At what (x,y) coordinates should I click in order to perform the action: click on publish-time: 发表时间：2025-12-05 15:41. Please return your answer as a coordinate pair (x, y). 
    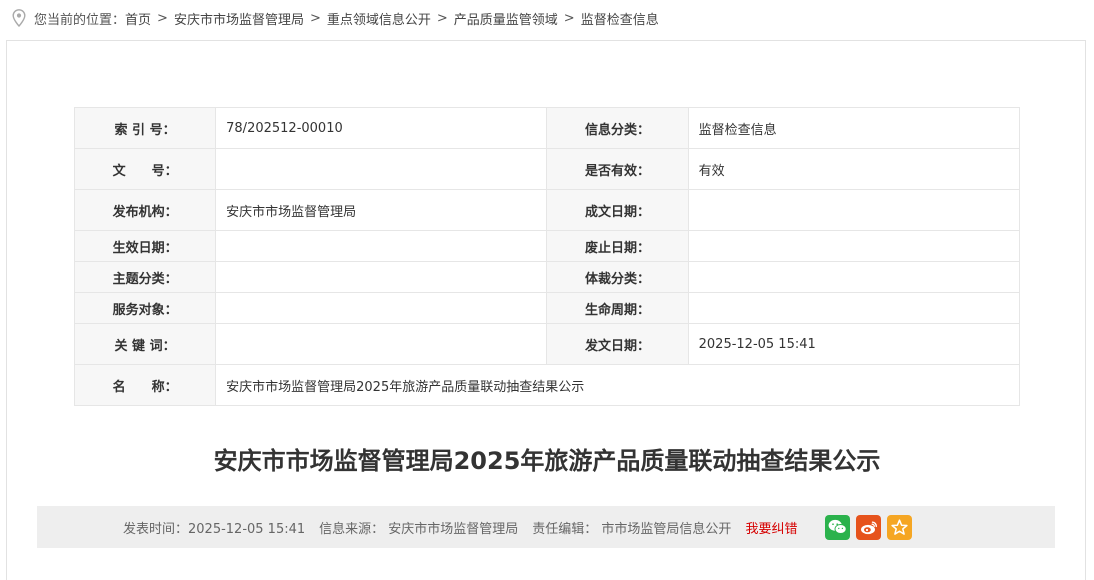
    Looking at the image, I should click on (214, 529).